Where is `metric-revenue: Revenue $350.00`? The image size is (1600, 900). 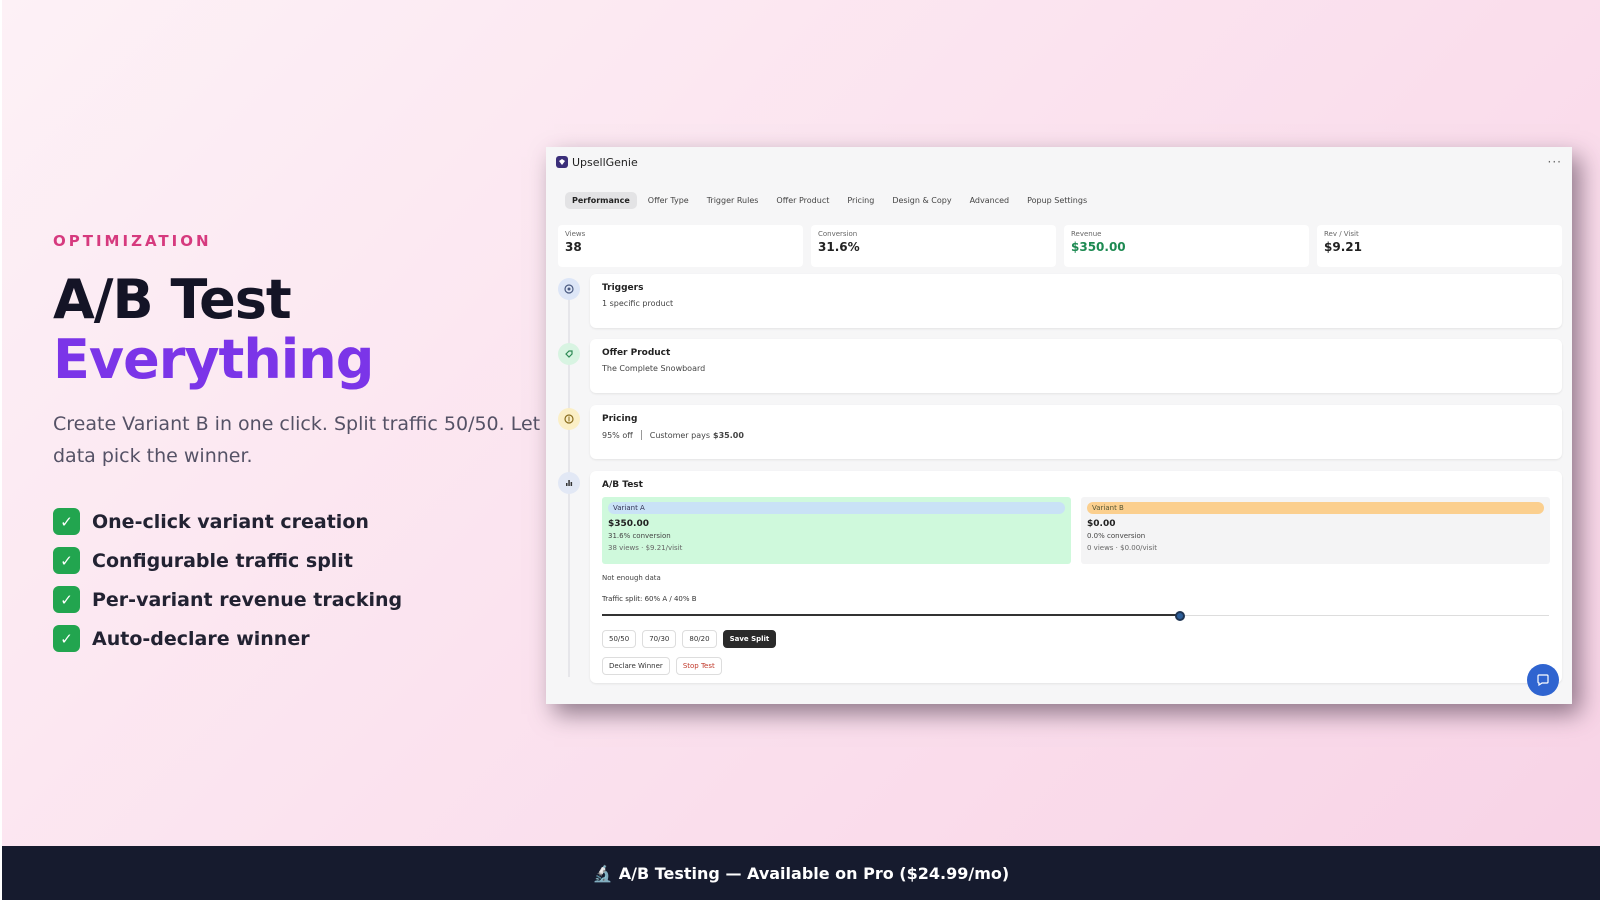
metric-revenue: Revenue $350.00 is located at coordinates (1186, 246).